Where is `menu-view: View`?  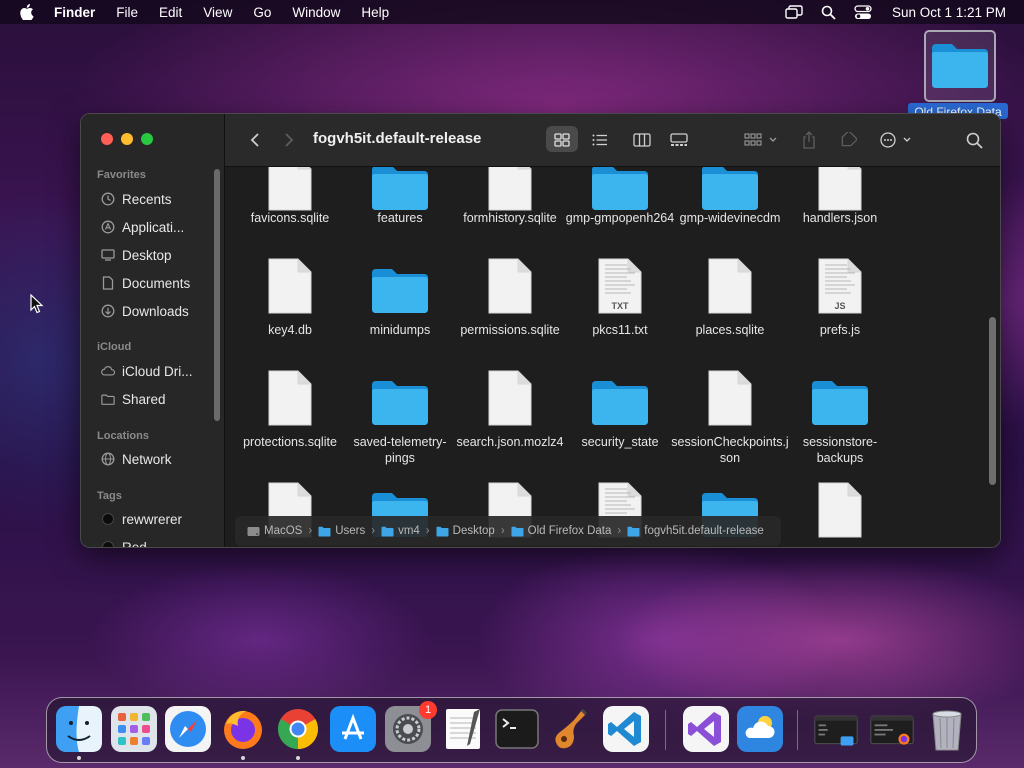
menu-view: View is located at coordinates (217, 12).